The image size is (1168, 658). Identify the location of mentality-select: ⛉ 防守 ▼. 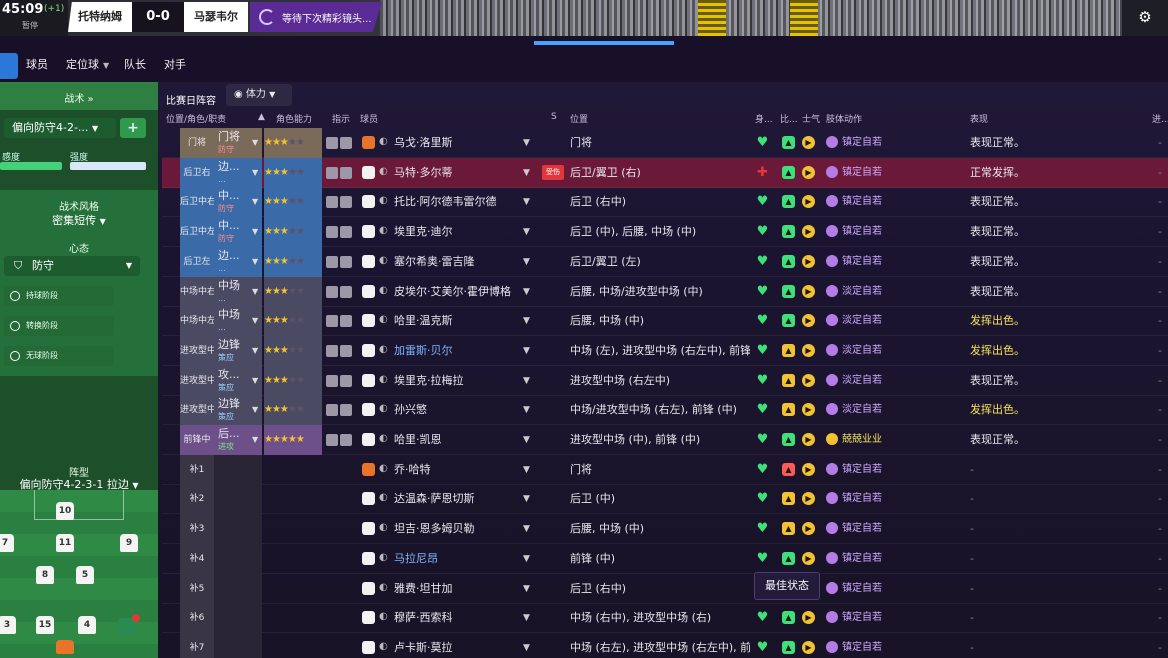
(72, 266).